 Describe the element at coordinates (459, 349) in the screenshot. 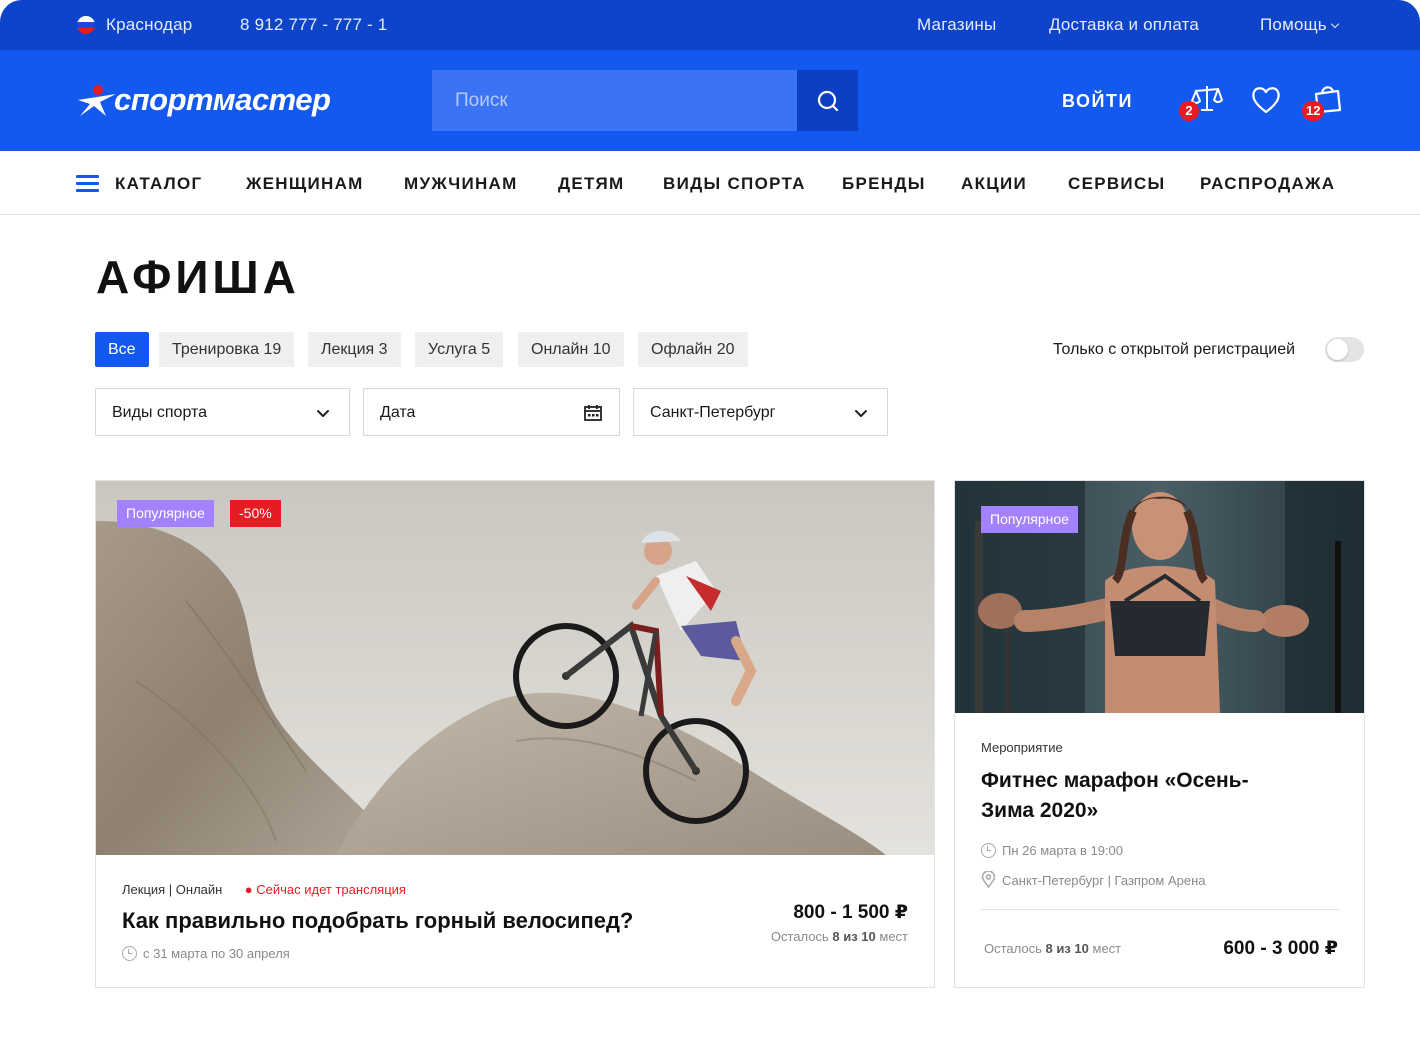

I see `chip-service: Услуга 5` at that location.